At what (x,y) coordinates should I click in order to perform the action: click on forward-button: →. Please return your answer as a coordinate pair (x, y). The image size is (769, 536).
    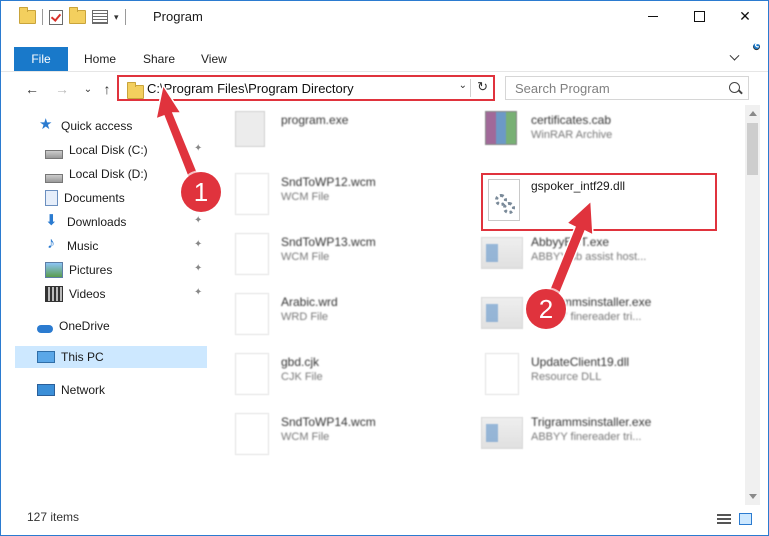
    Looking at the image, I should click on (62, 89).